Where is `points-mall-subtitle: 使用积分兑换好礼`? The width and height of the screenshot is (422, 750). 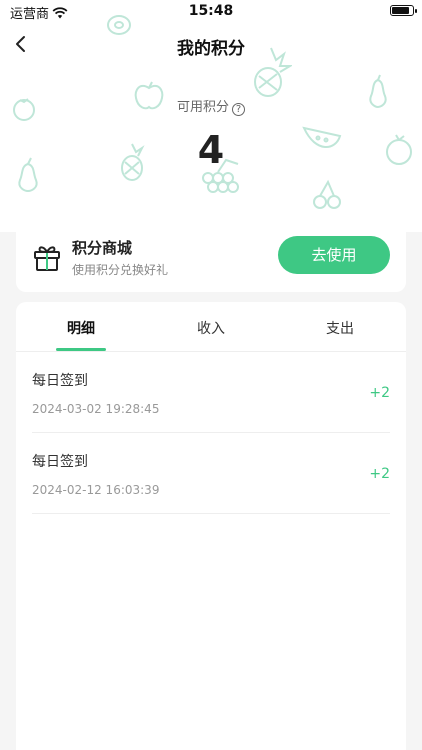
points-mall-subtitle: 使用积分兑换好礼 is located at coordinates (120, 270).